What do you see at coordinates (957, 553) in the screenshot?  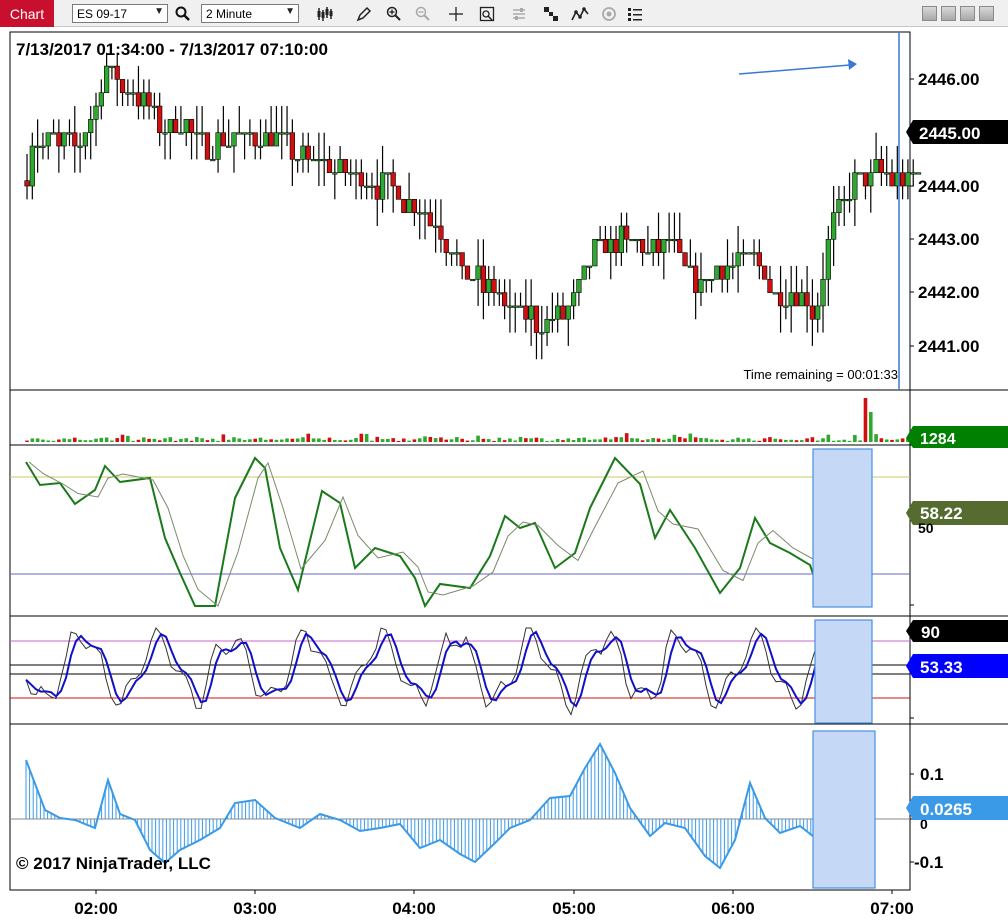 I see `rsi-marker: 58.22 50` at bounding box center [957, 553].